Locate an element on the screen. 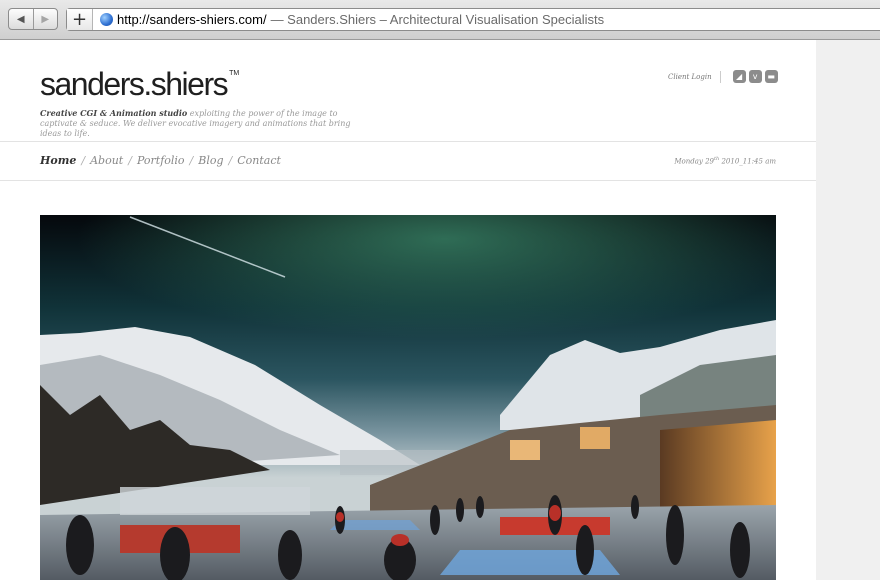 The image size is (880, 580). date-day: Monday 29 is located at coordinates (694, 161).